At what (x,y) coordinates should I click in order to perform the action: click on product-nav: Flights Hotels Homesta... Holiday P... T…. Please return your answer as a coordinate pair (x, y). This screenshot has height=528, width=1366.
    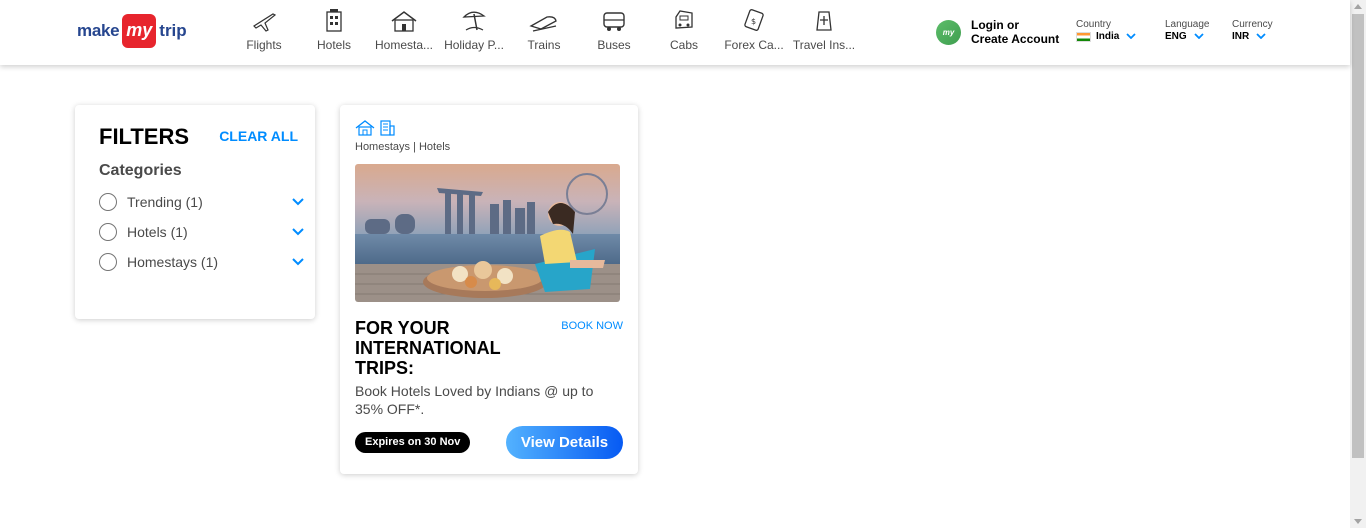
    Looking at the image, I should click on (544, 32).